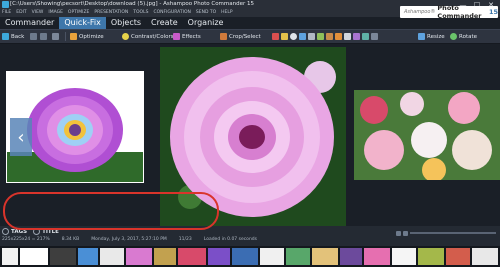 The width and height of the screenshot is (500, 267). I want to click on radio-icon, so click(5, 231).